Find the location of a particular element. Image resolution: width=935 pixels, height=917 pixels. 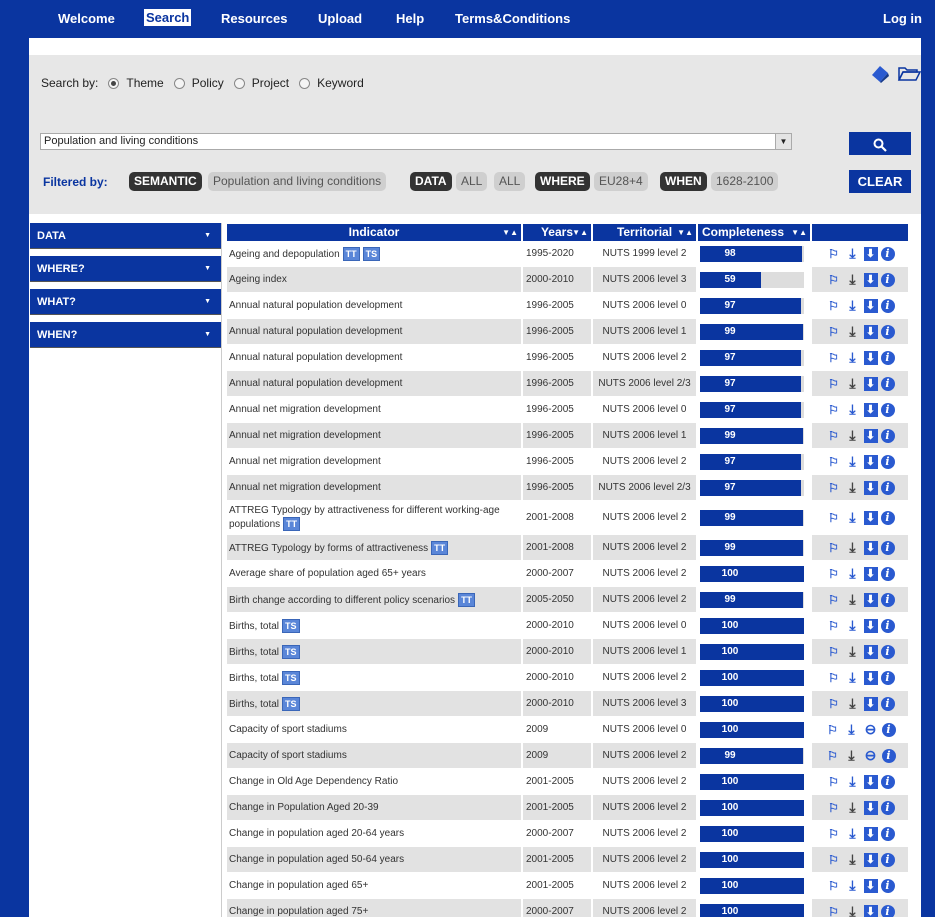

indicator-name: Change in population aged 50-64 years is located at coordinates (316, 860).